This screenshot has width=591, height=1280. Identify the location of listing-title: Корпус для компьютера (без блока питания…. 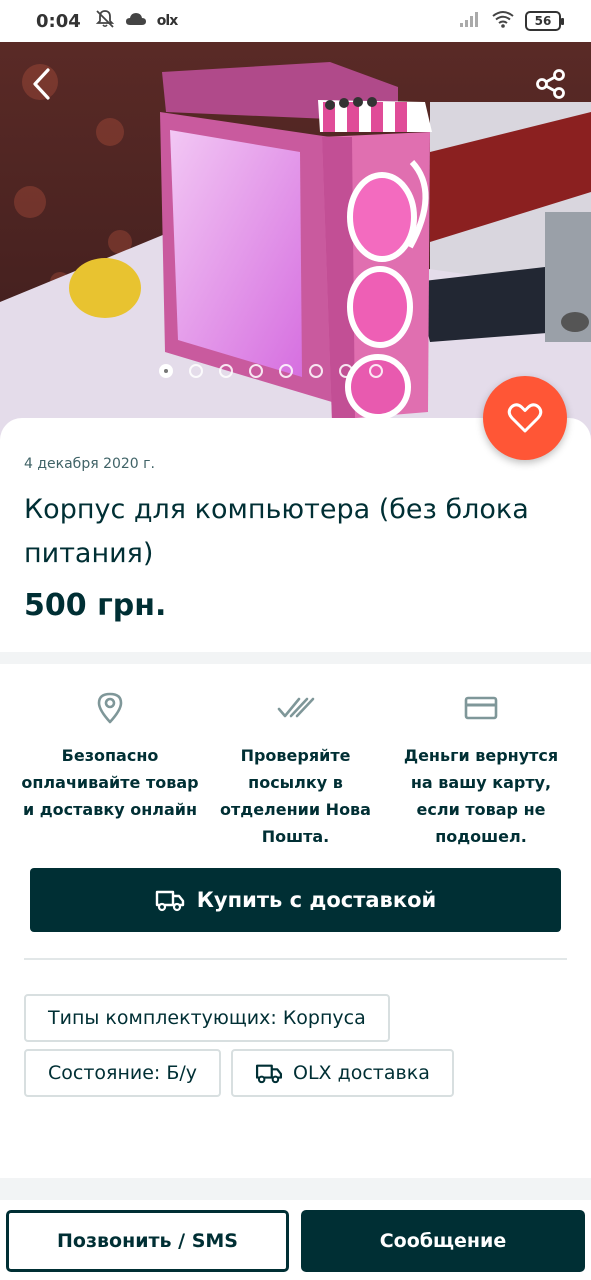
(276, 531).